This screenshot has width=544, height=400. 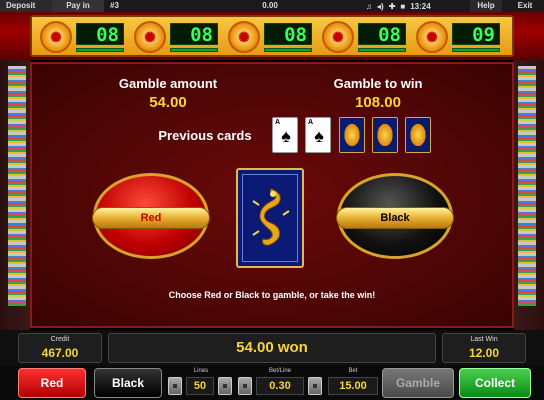 I want to click on gamble-button: Gamble, so click(x=418, y=383).